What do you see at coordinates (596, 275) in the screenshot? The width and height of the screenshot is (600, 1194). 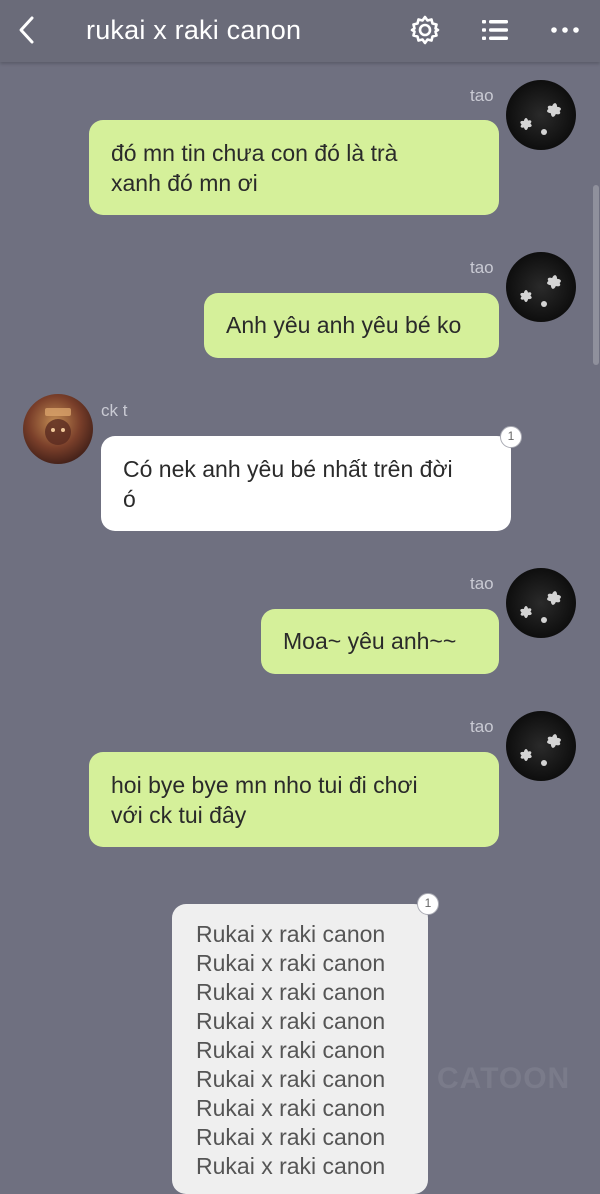 I see `scrollbar` at bounding box center [596, 275].